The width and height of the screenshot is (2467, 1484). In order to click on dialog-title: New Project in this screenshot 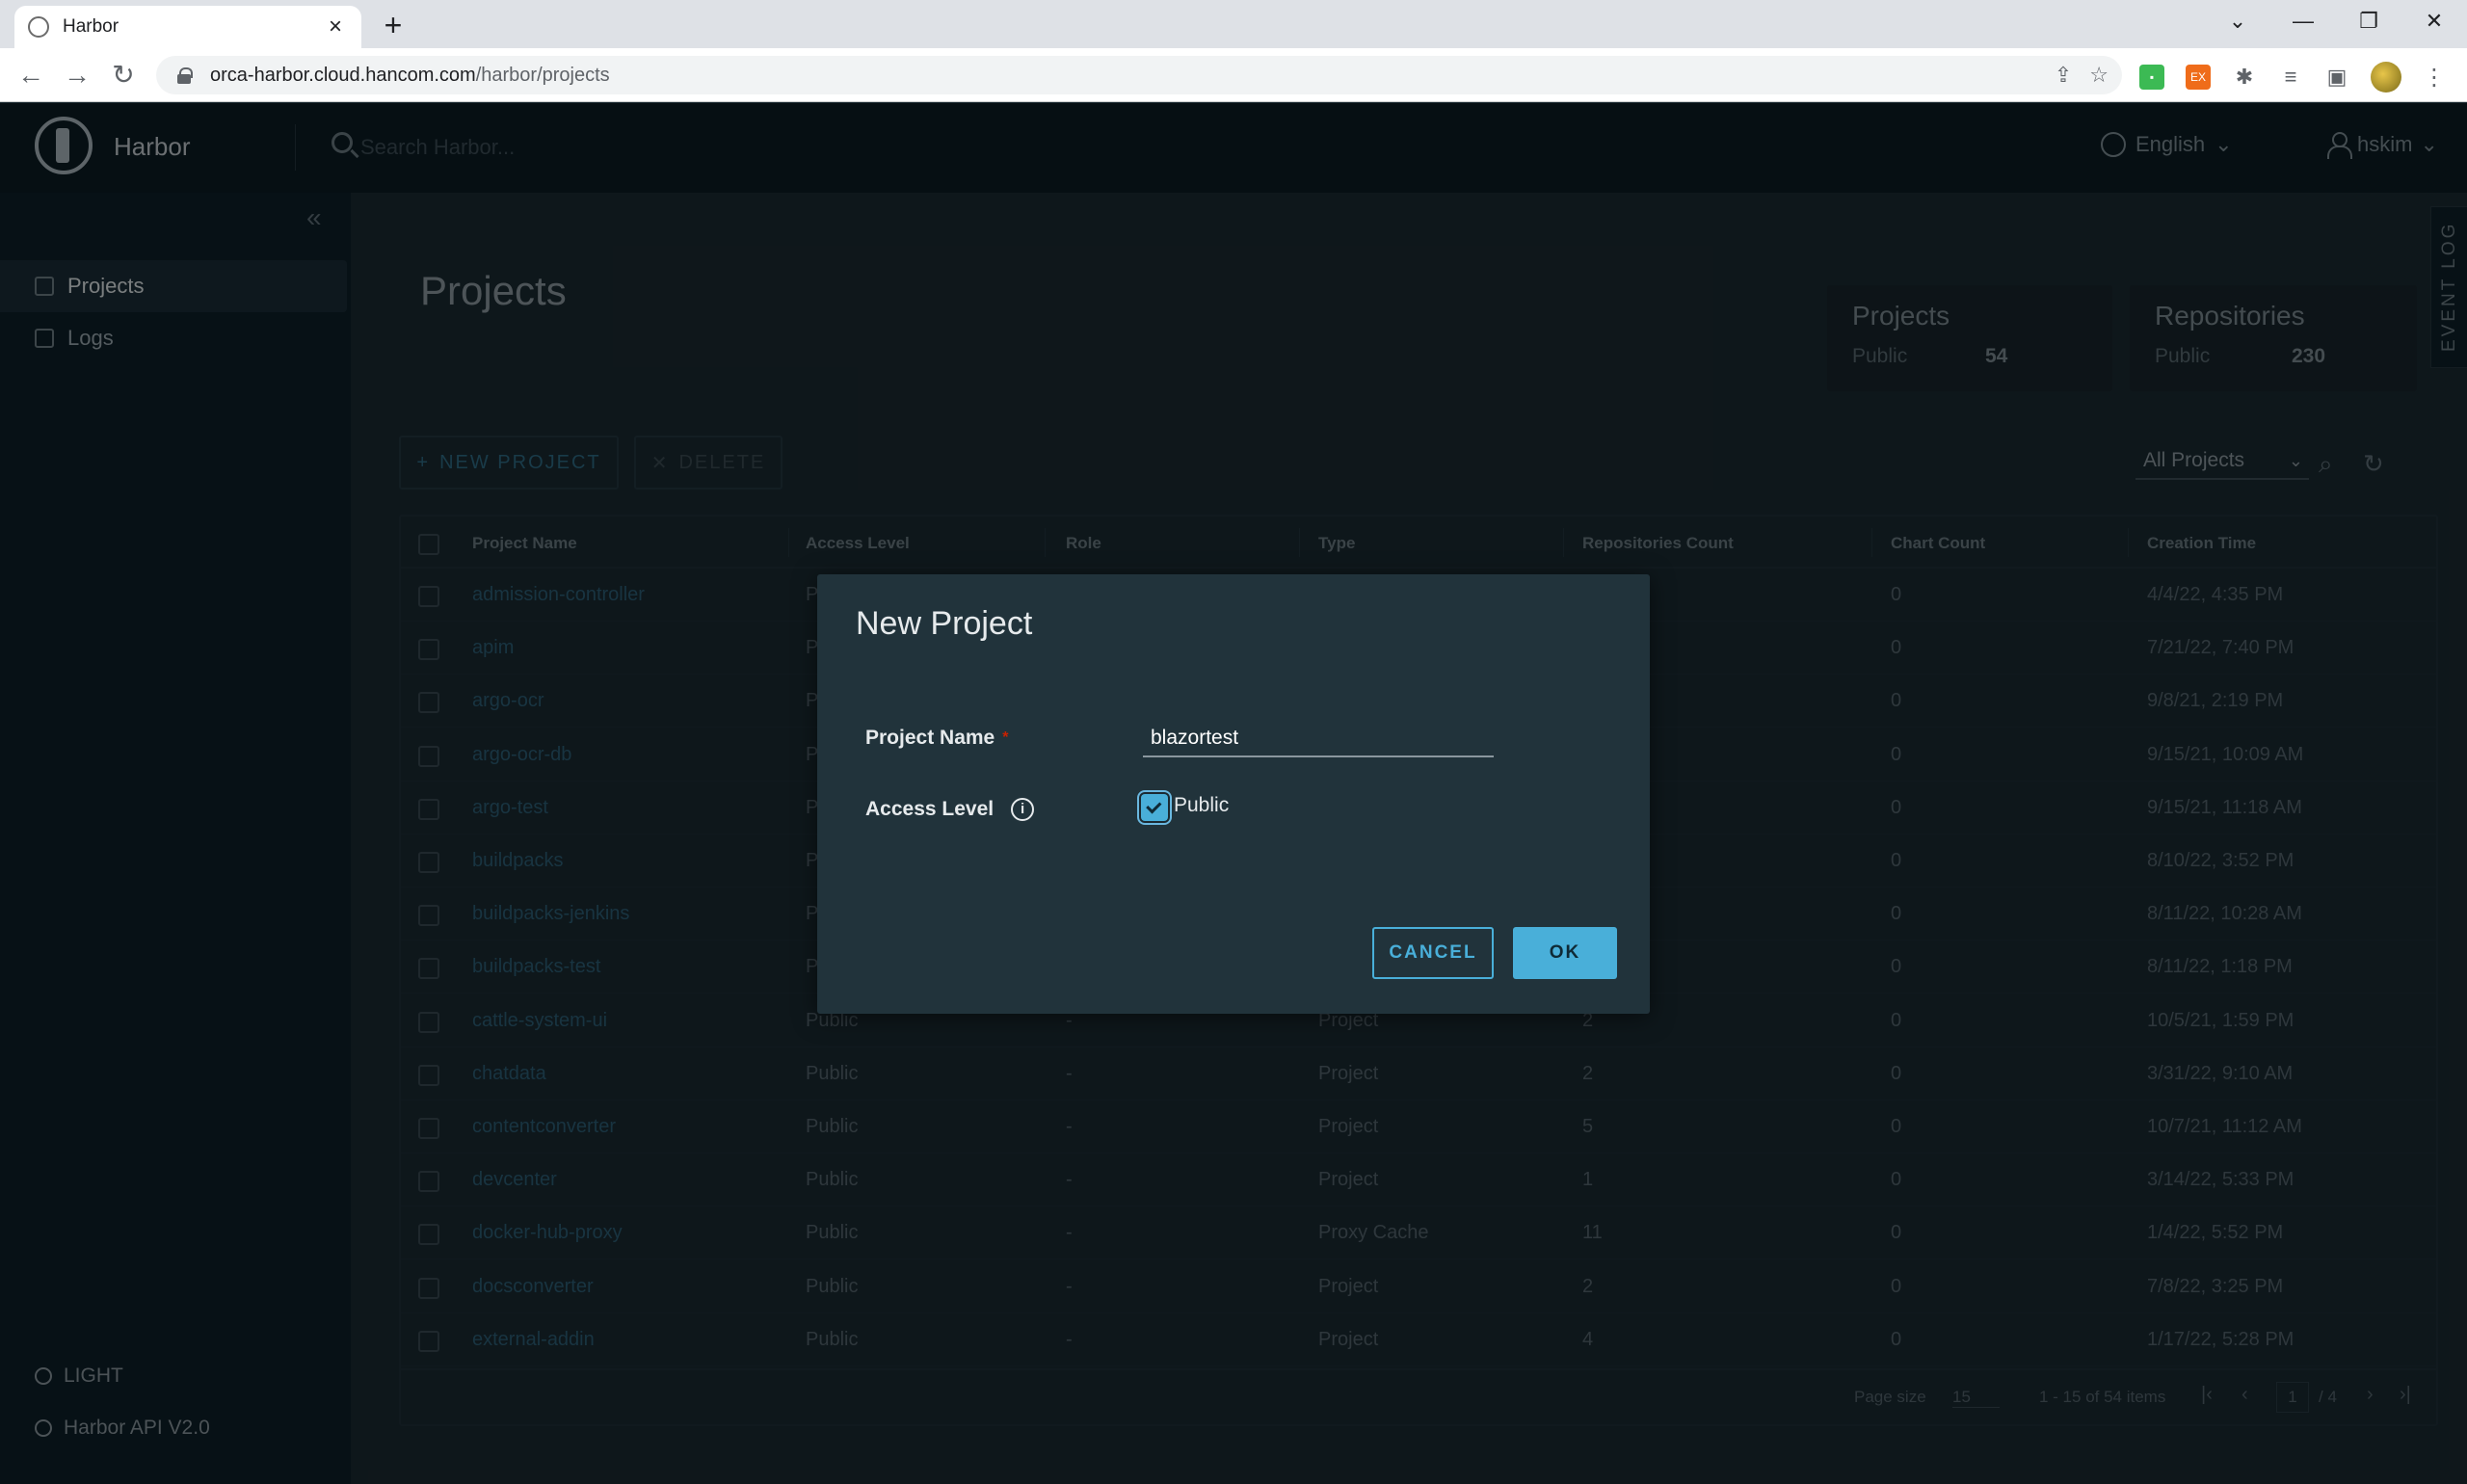, I will do `click(944, 623)`.